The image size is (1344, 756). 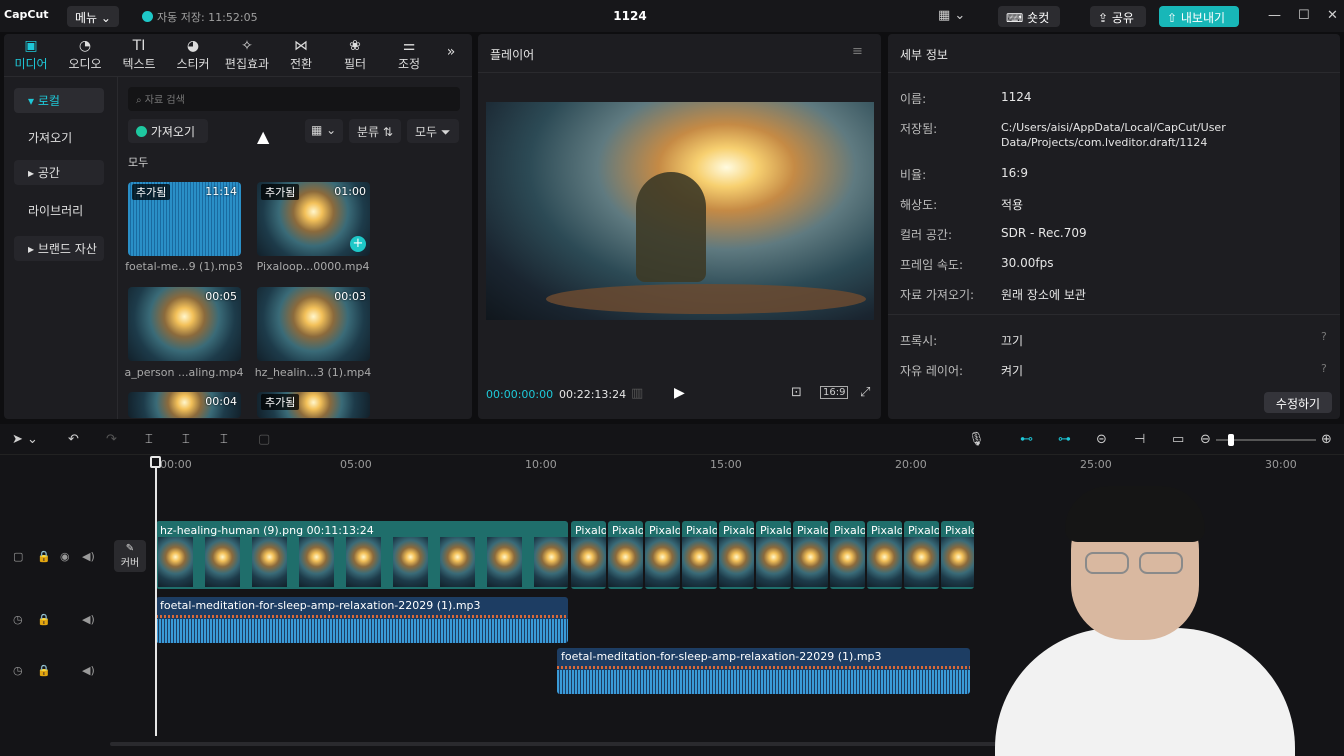 I want to click on media-item: 추가됨 01:00 +, so click(x=313, y=219).